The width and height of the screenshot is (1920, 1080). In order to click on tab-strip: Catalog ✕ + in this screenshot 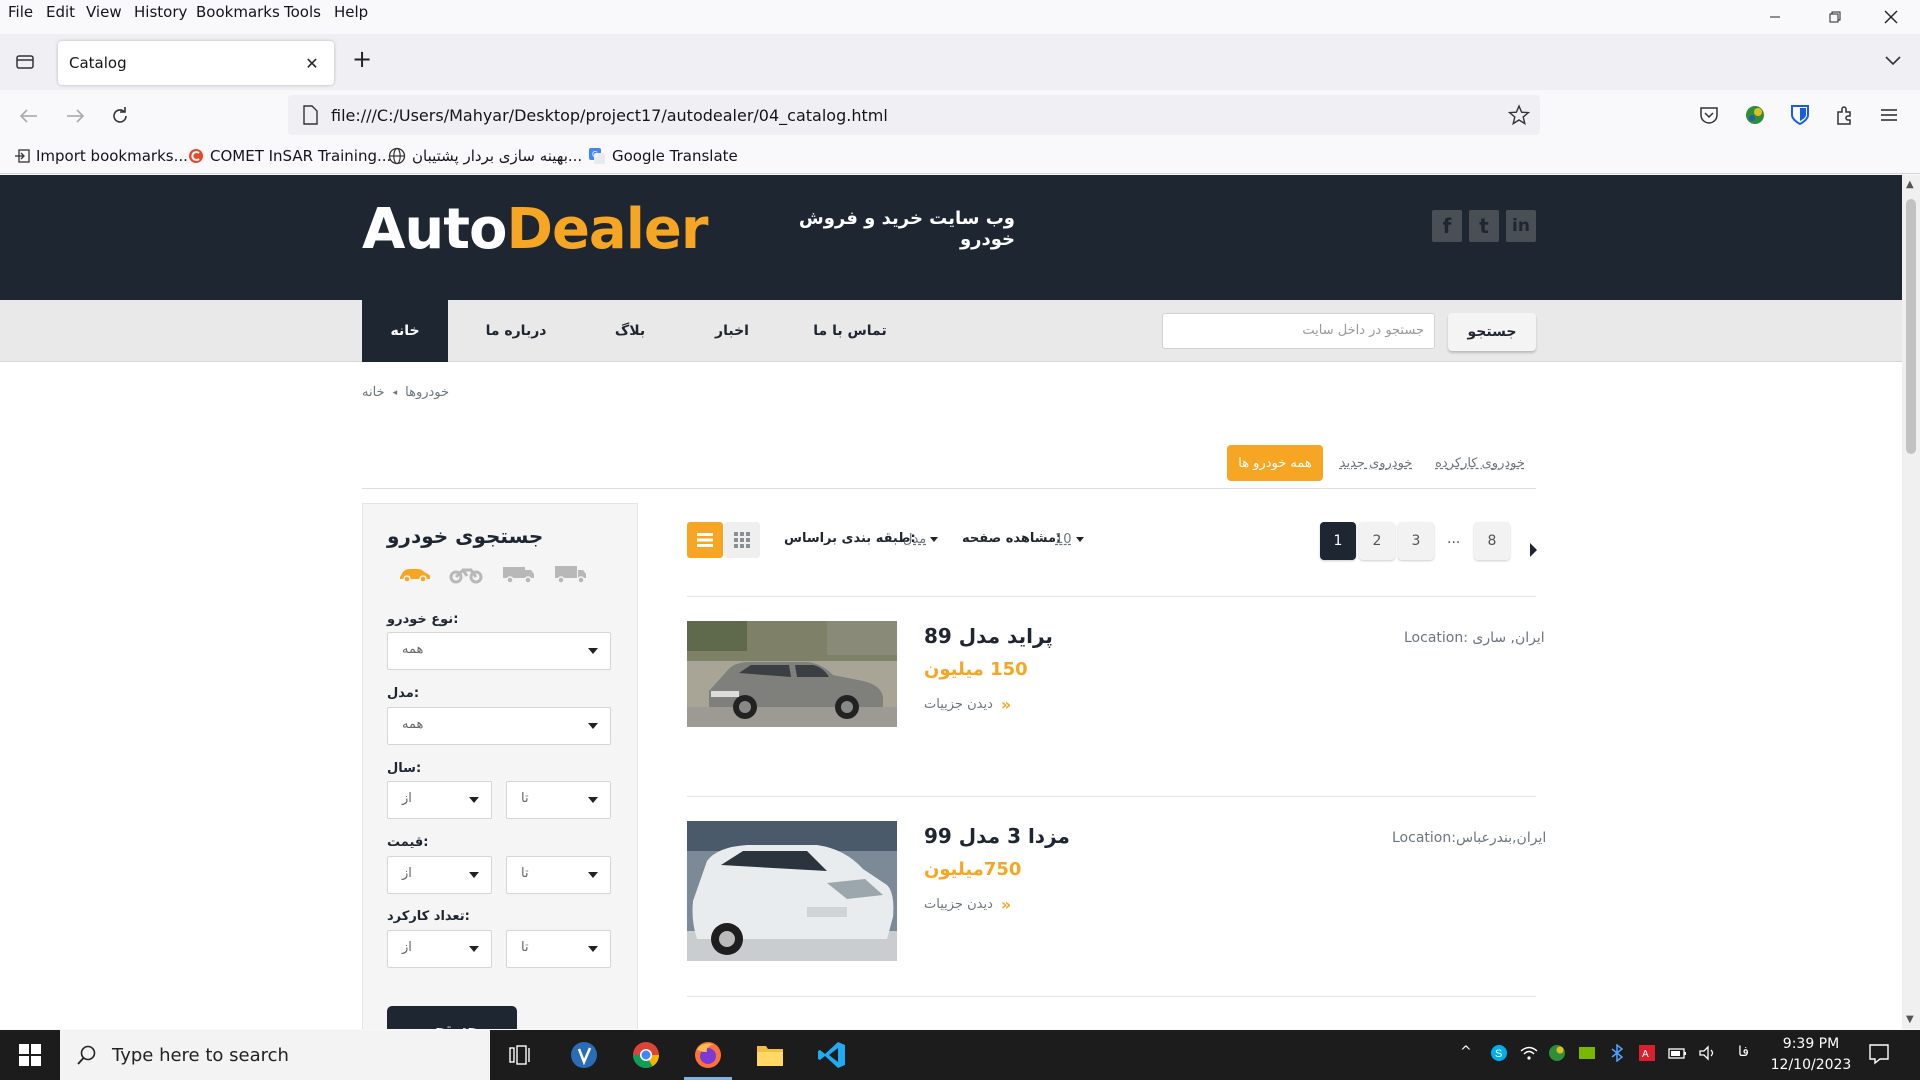, I will do `click(960, 62)`.